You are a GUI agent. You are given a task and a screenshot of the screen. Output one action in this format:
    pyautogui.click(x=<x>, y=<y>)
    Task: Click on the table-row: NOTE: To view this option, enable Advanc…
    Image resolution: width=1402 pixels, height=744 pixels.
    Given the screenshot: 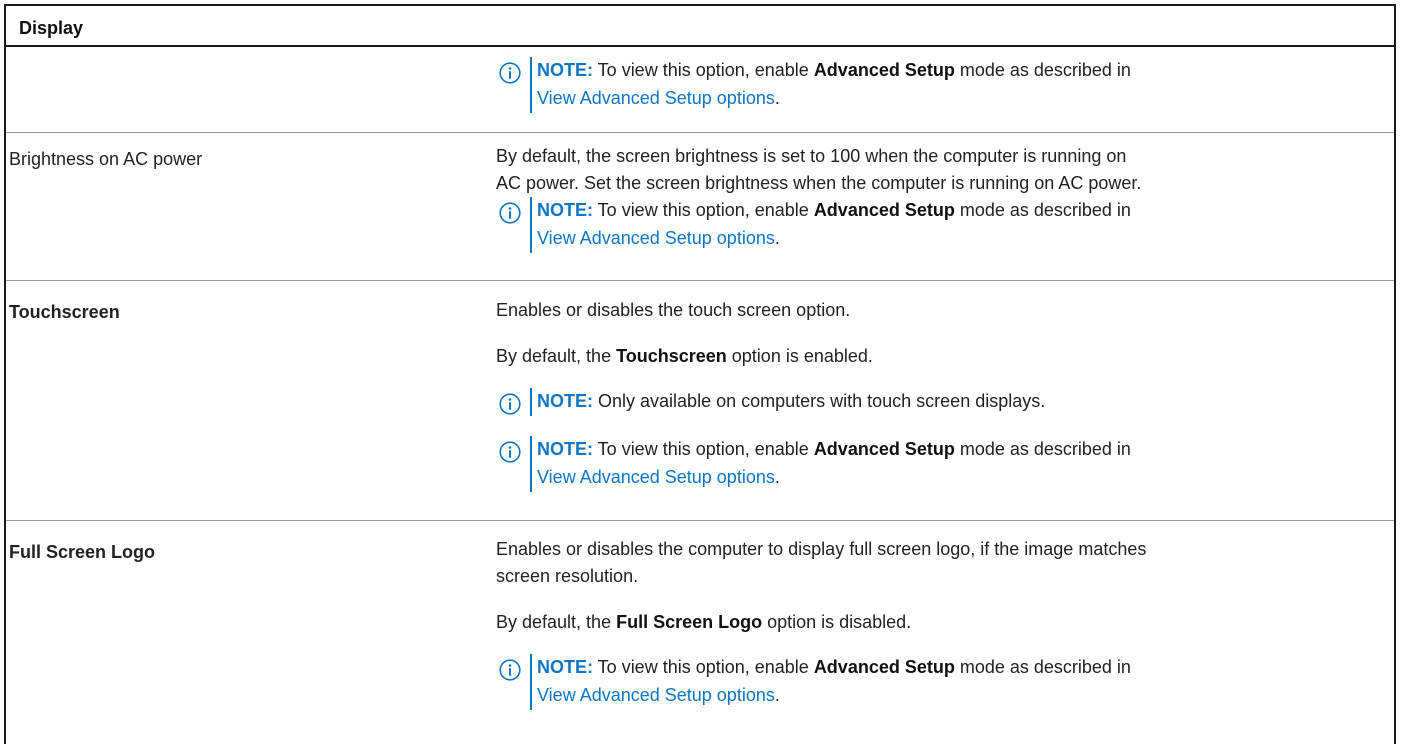 What is the action you would take?
    pyautogui.click(x=700, y=89)
    